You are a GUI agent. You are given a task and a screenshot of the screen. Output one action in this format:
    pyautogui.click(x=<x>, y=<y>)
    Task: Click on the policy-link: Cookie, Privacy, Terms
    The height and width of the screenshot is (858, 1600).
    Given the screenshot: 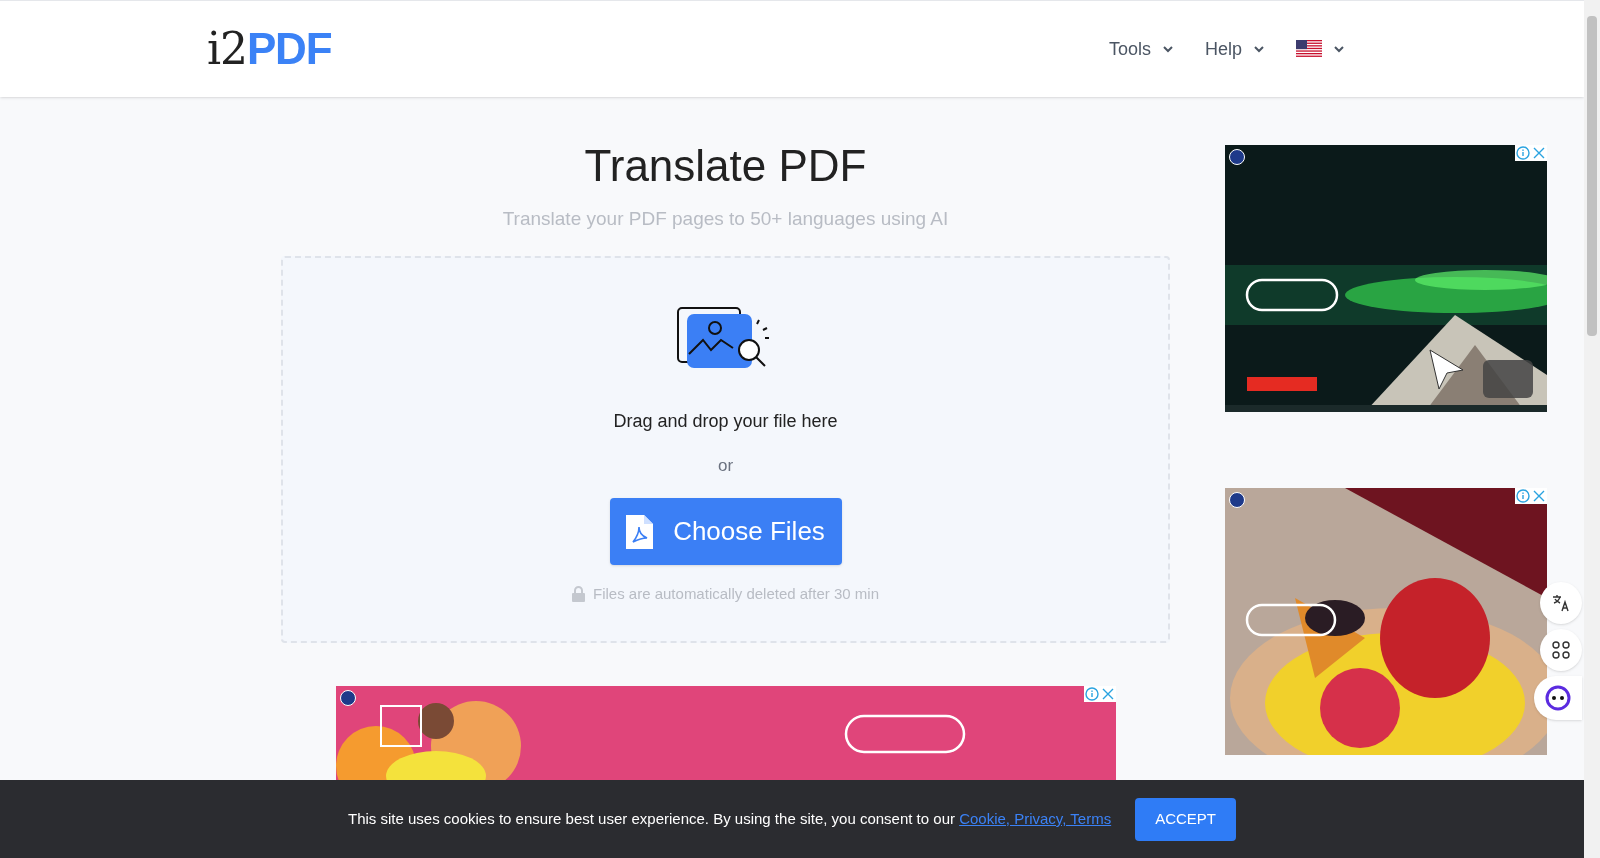 What is the action you would take?
    pyautogui.click(x=1035, y=818)
    